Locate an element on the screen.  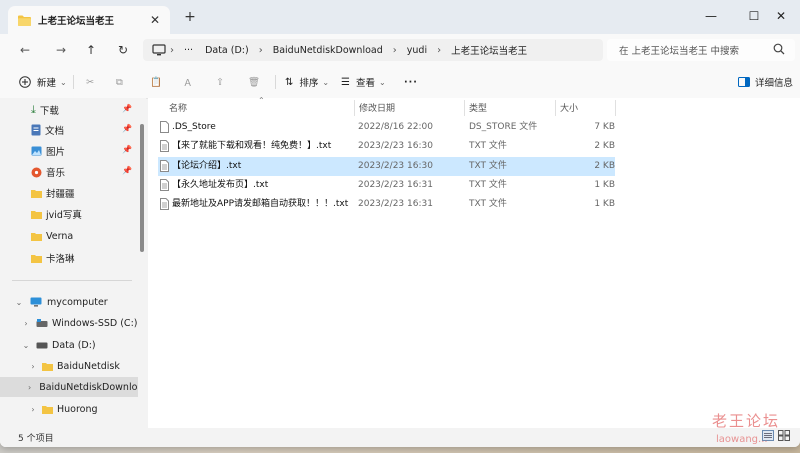
file-type: DS_STORE 文件 is located at coordinates (503, 127).